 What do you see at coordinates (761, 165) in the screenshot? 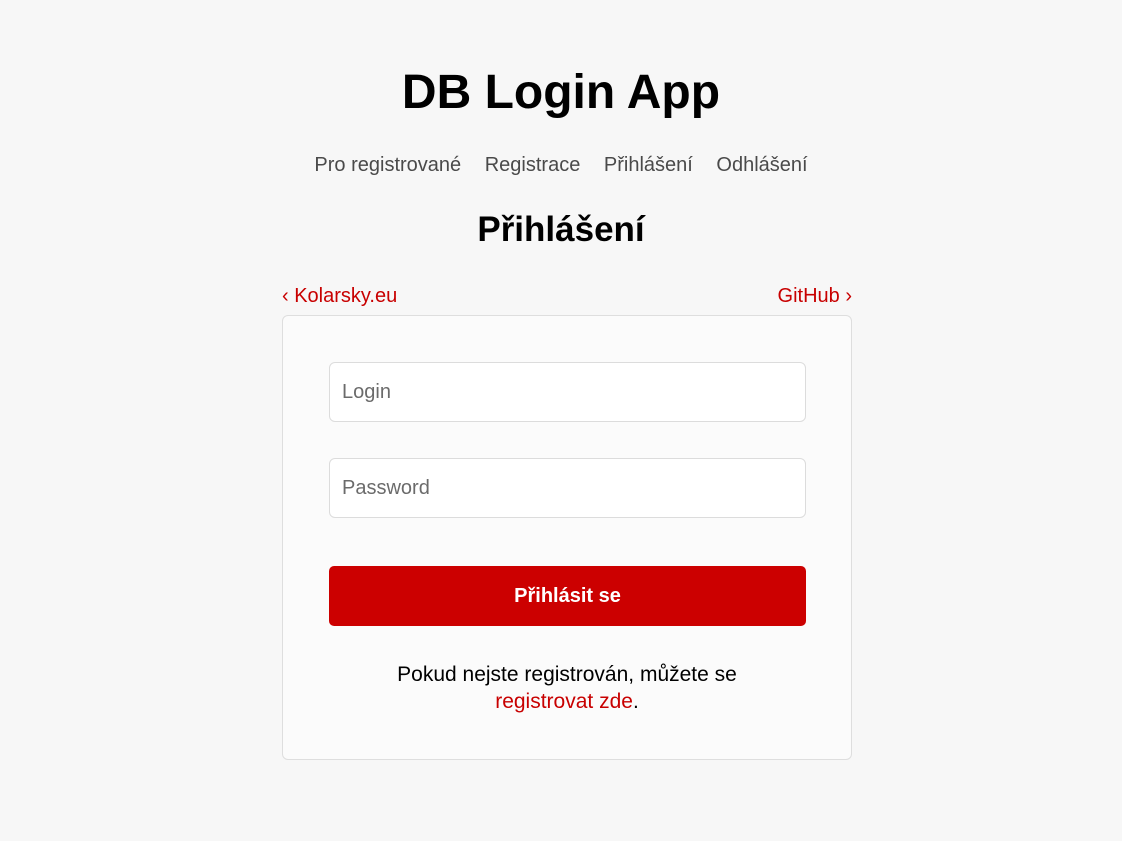
I see `nav-item-odhlaseni: Odhlášení` at bounding box center [761, 165].